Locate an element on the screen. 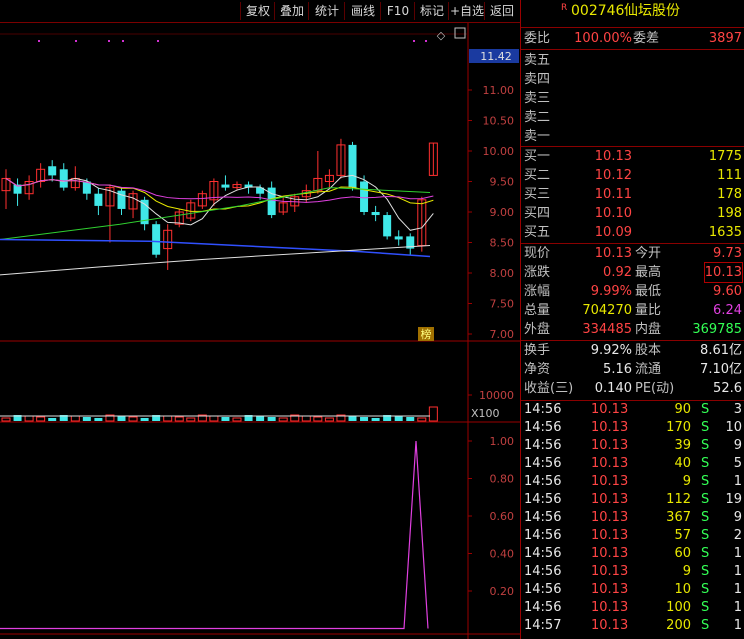  fundamental-row: 收益(三) 0.140 PE(动) 52.6 is located at coordinates (632, 388).